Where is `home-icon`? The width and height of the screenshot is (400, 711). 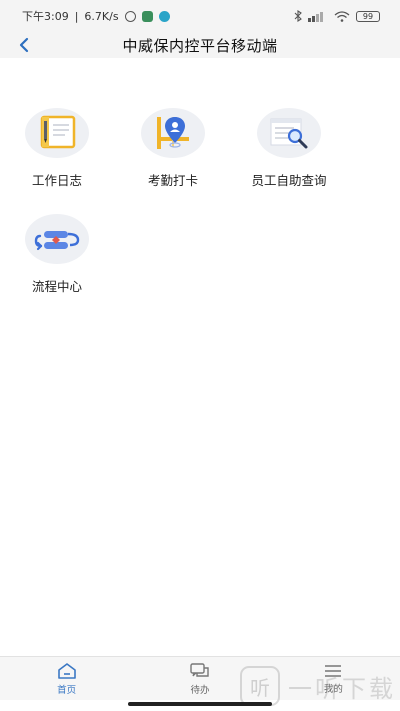
home-icon is located at coordinates (66, 670).